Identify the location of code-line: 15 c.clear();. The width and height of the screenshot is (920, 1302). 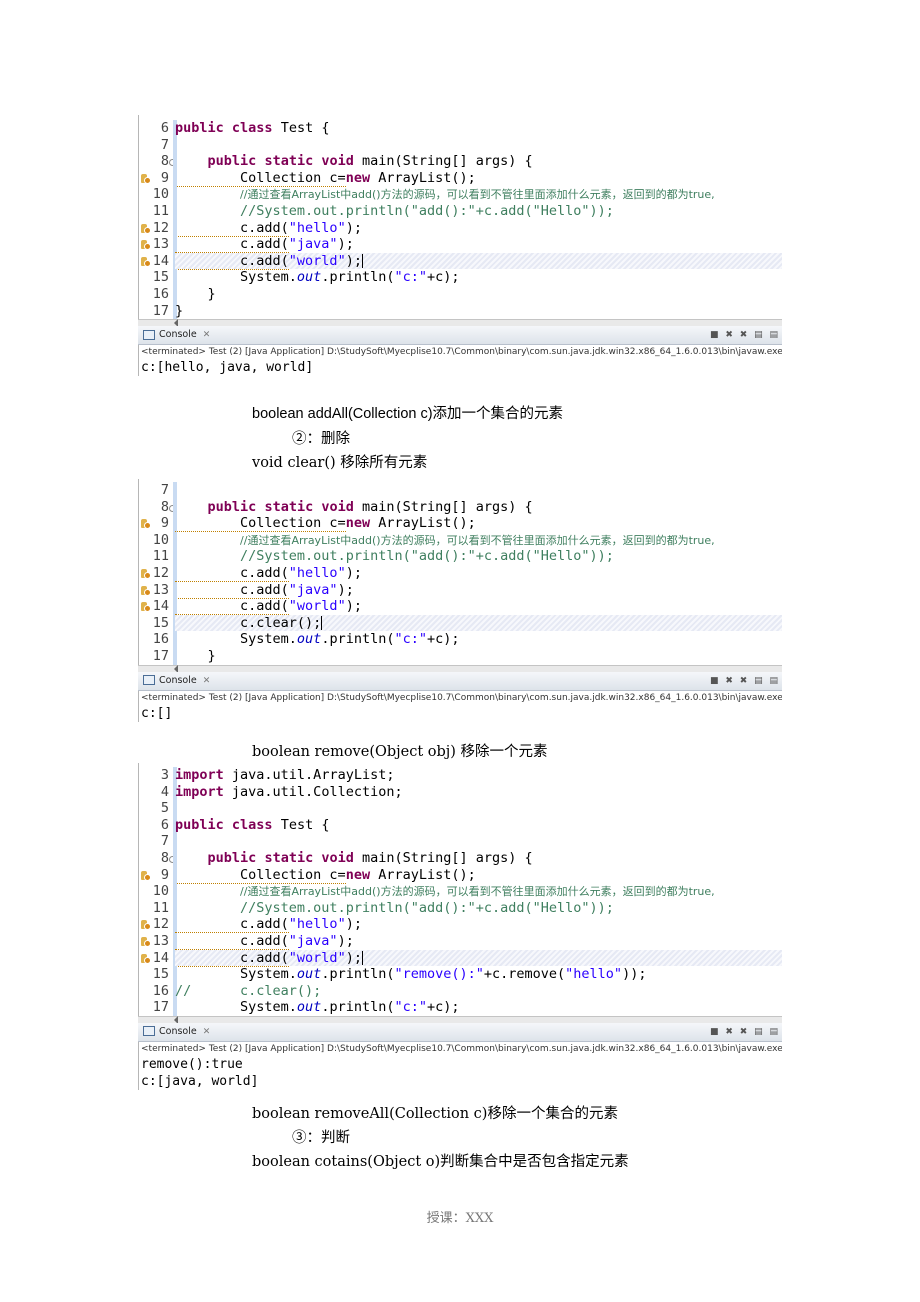
(460, 623).